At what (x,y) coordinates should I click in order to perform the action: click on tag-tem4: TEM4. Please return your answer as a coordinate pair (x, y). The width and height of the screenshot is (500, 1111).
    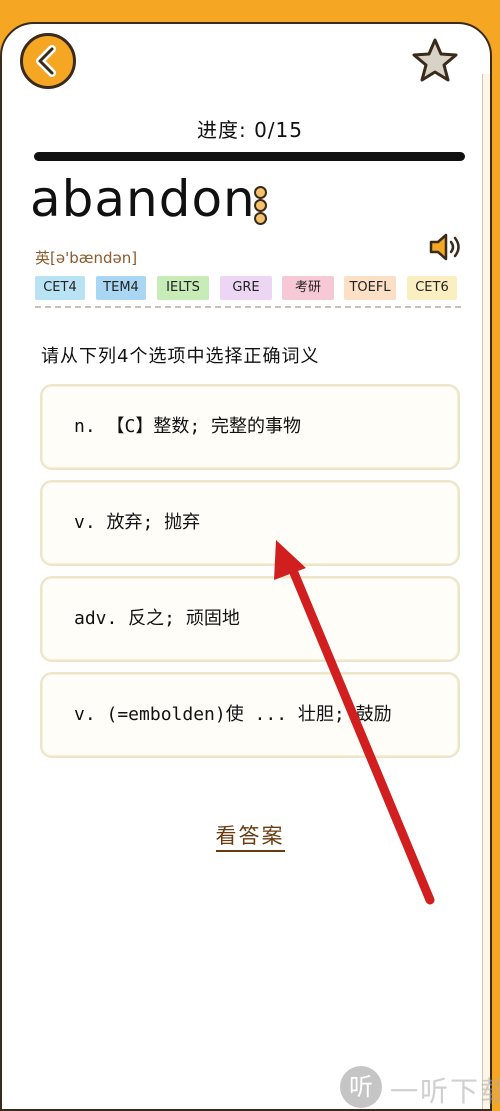
    Looking at the image, I should click on (121, 288).